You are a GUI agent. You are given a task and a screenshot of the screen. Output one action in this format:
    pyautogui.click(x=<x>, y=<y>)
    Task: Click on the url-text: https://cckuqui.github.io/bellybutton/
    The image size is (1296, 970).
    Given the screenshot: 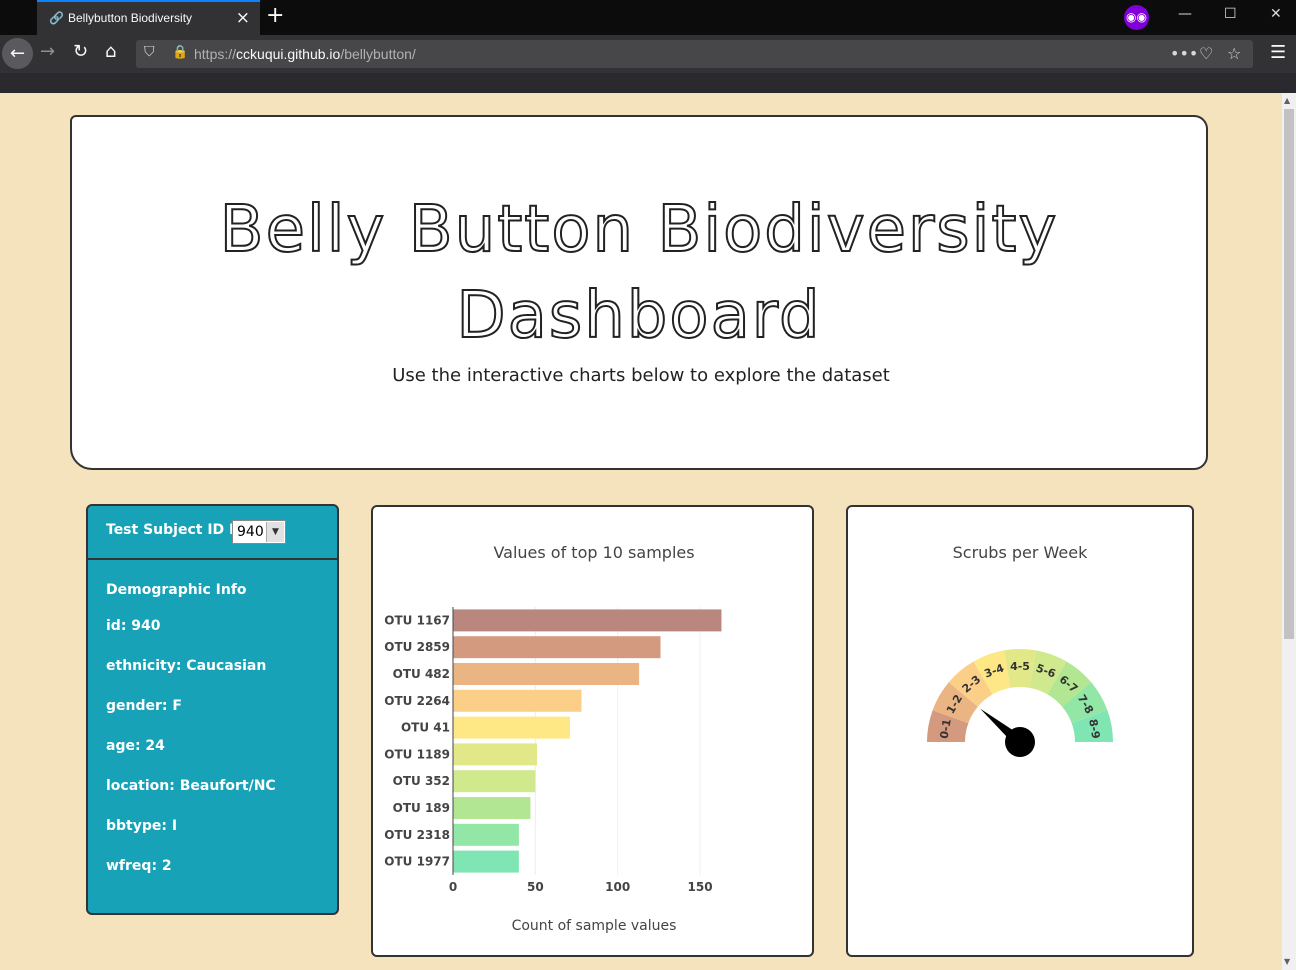 What is the action you would take?
    pyautogui.click(x=305, y=54)
    